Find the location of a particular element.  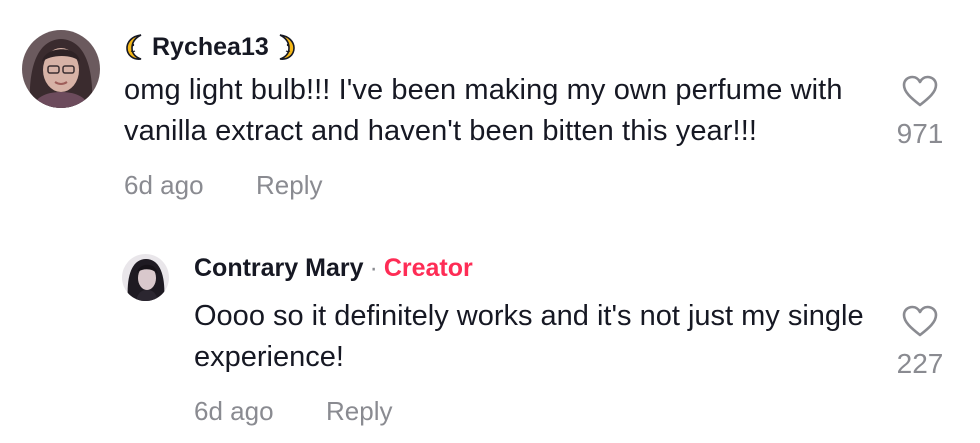

like-count: 227 is located at coordinates (920, 363).